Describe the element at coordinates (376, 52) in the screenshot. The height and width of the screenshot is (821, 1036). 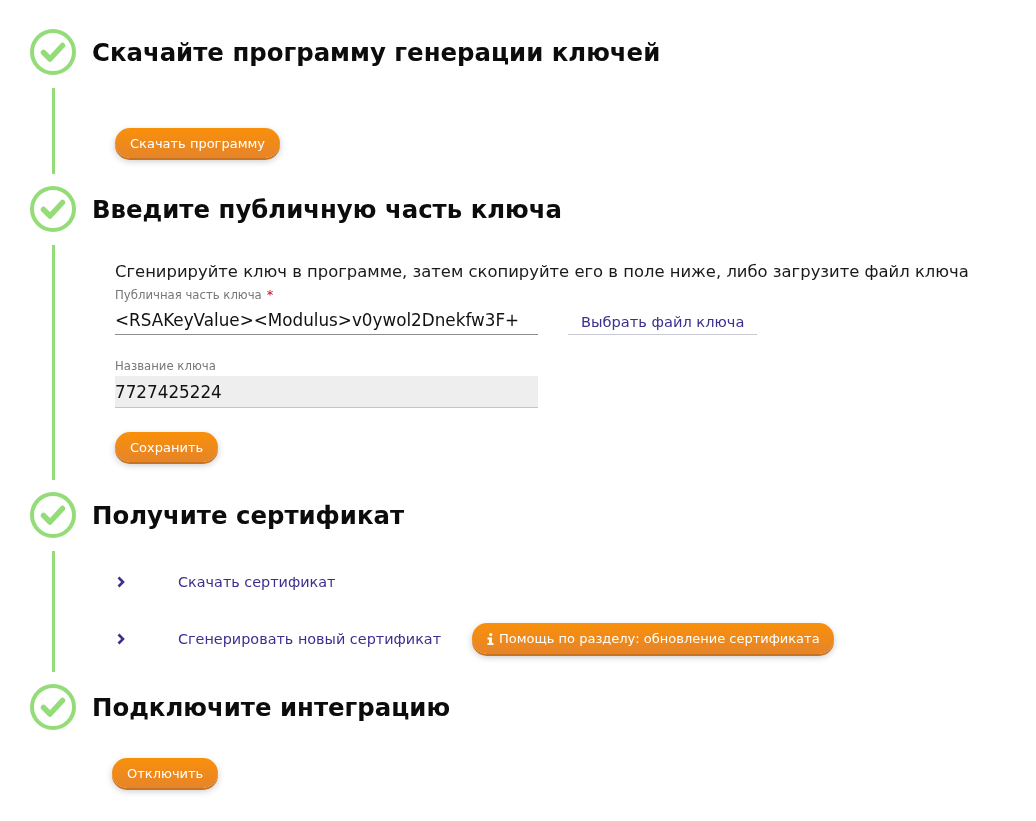
I see `step-title: Скачайте программу генерации ключей` at that location.